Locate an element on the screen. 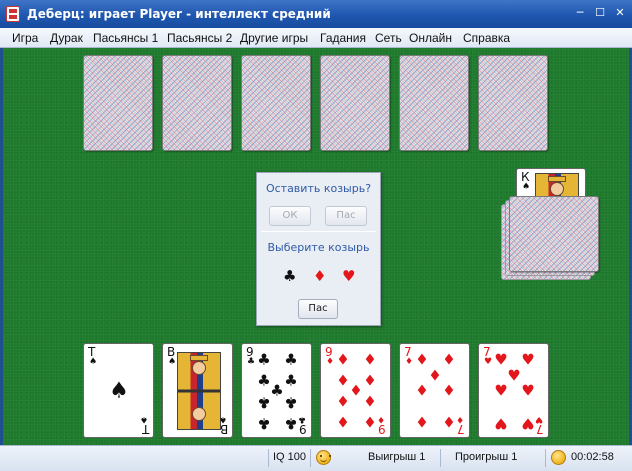 The width and height of the screenshot is (632, 471). player-card: 9 ♣ ♣ ♣ ♣ ♣ ♣ ♣ ♣ ♣ ♣ ♣ 9 is located at coordinates (276, 390).